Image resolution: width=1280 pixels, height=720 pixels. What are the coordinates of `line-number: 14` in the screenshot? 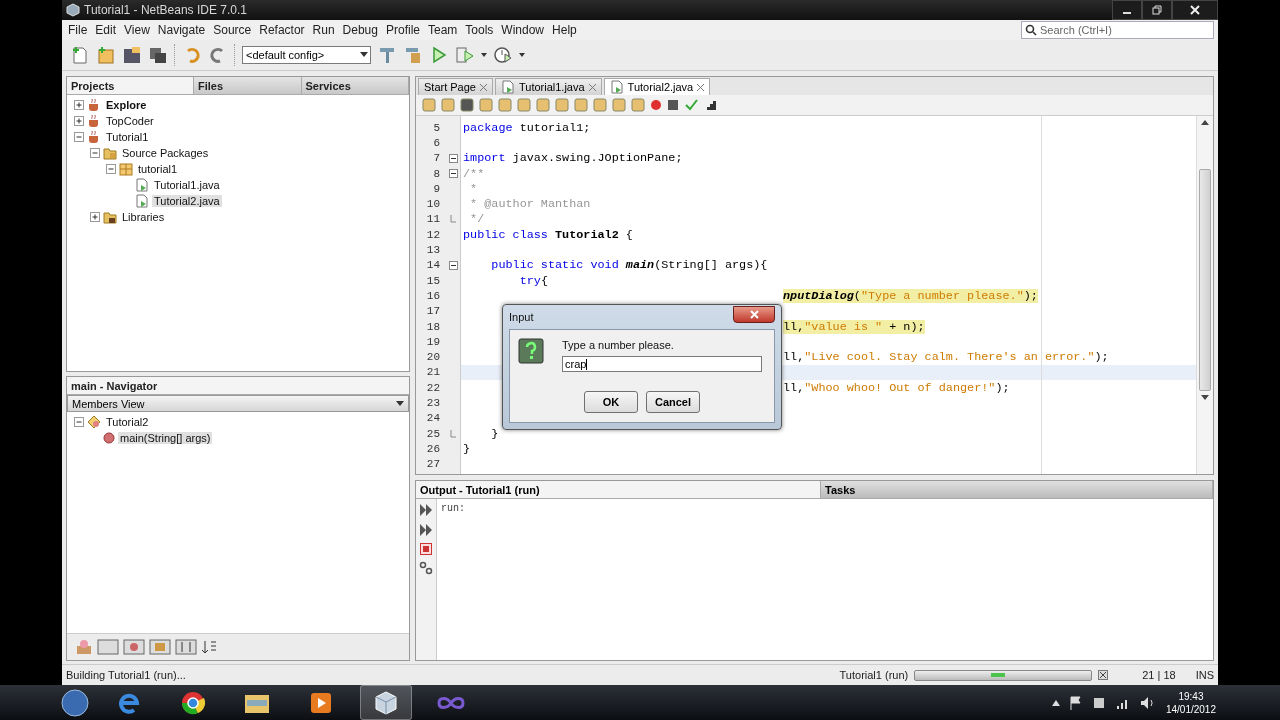 It's located at (432, 265).